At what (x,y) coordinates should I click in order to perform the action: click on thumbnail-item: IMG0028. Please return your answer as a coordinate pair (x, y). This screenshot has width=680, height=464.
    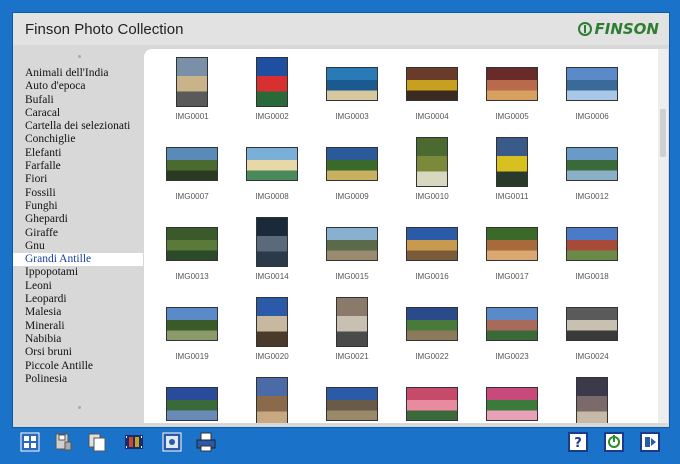
    Looking at the image, I should click on (432, 399).